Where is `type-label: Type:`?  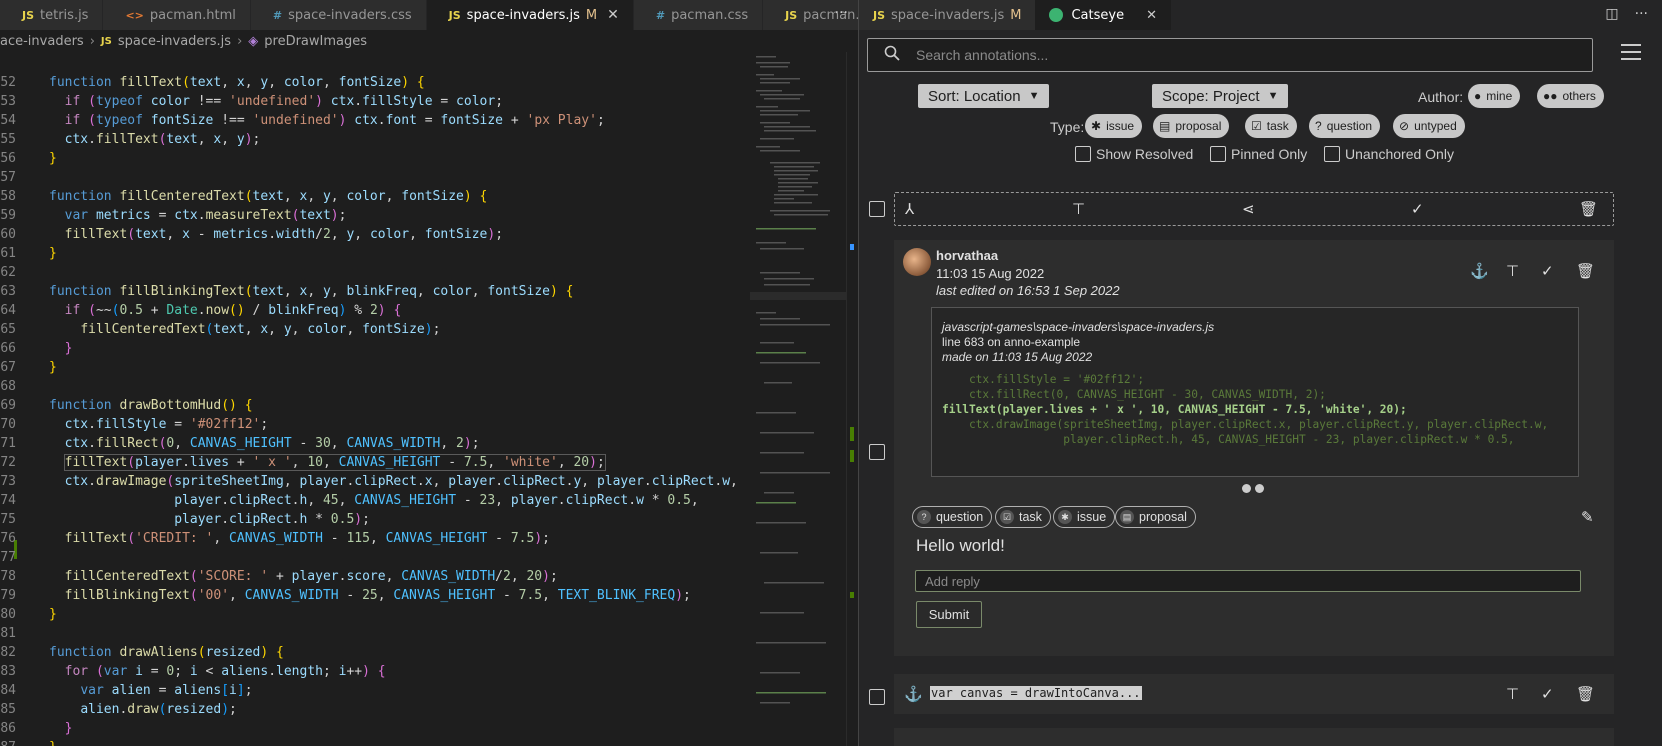 type-label: Type: is located at coordinates (1067, 127).